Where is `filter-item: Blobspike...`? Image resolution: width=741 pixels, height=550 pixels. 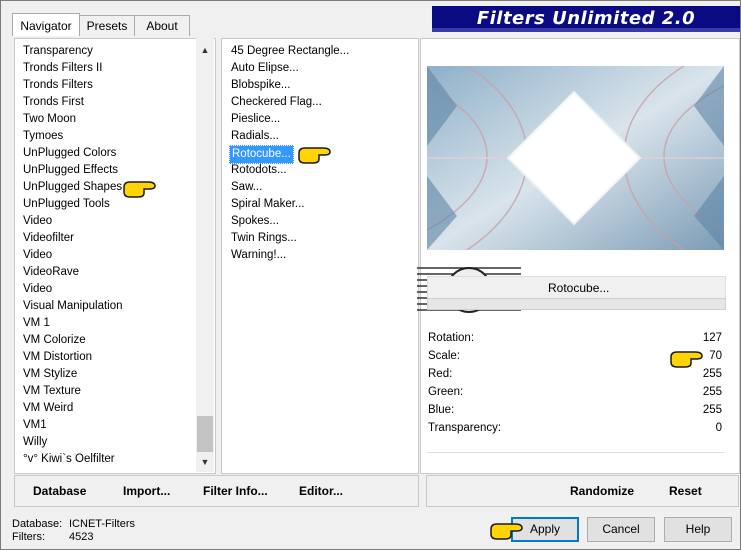
filter-item: Blobspike... is located at coordinates (260, 85).